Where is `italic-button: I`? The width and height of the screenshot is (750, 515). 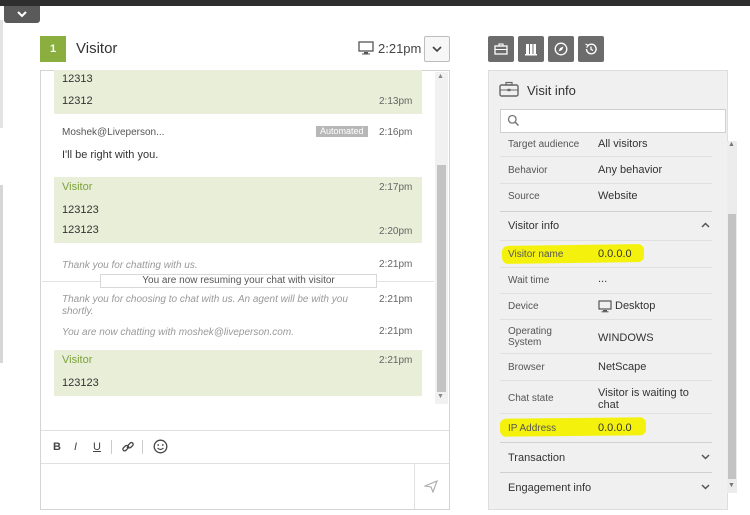 italic-button: I is located at coordinates (75, 447).